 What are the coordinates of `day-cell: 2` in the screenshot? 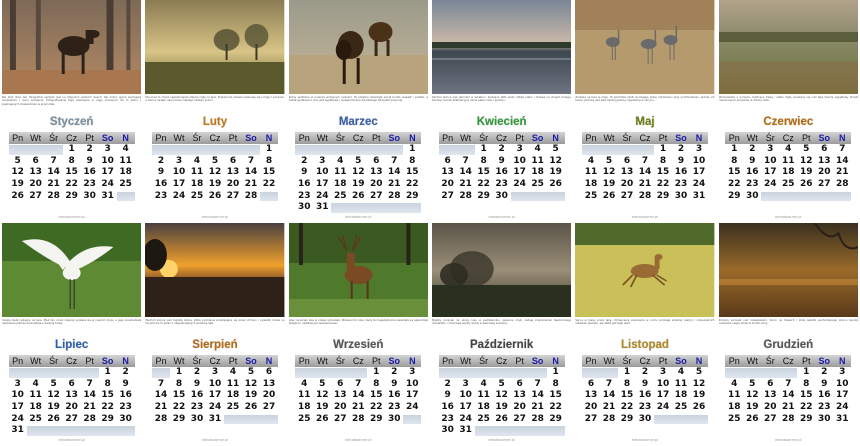 It's located at (304, 160).